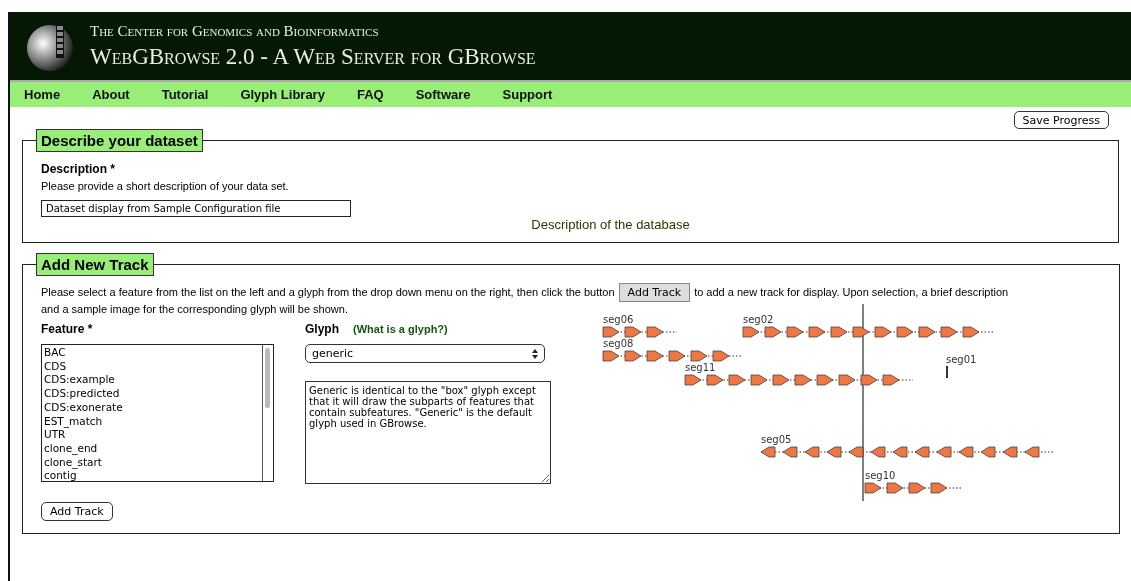 The image size is (1131, 581). What do you see at coordinates (152, 353) in the screenshot?
I see `feature-option: BAC` at bounding box center [152, 353].